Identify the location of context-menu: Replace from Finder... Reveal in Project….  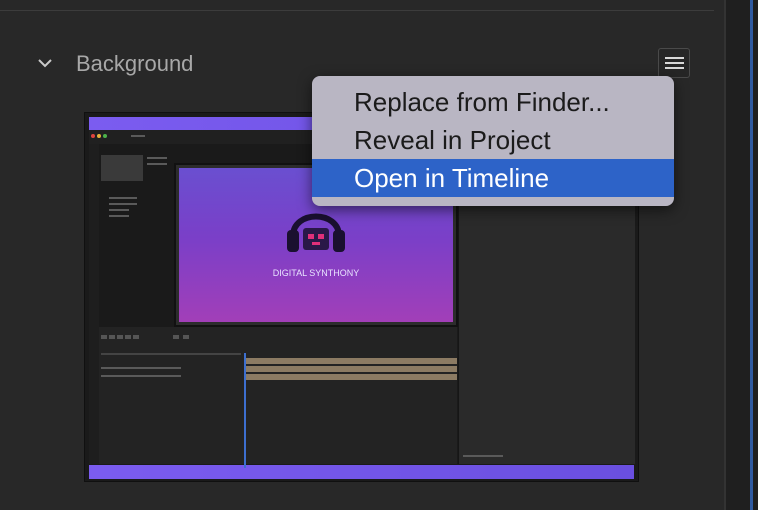
(493, 141).